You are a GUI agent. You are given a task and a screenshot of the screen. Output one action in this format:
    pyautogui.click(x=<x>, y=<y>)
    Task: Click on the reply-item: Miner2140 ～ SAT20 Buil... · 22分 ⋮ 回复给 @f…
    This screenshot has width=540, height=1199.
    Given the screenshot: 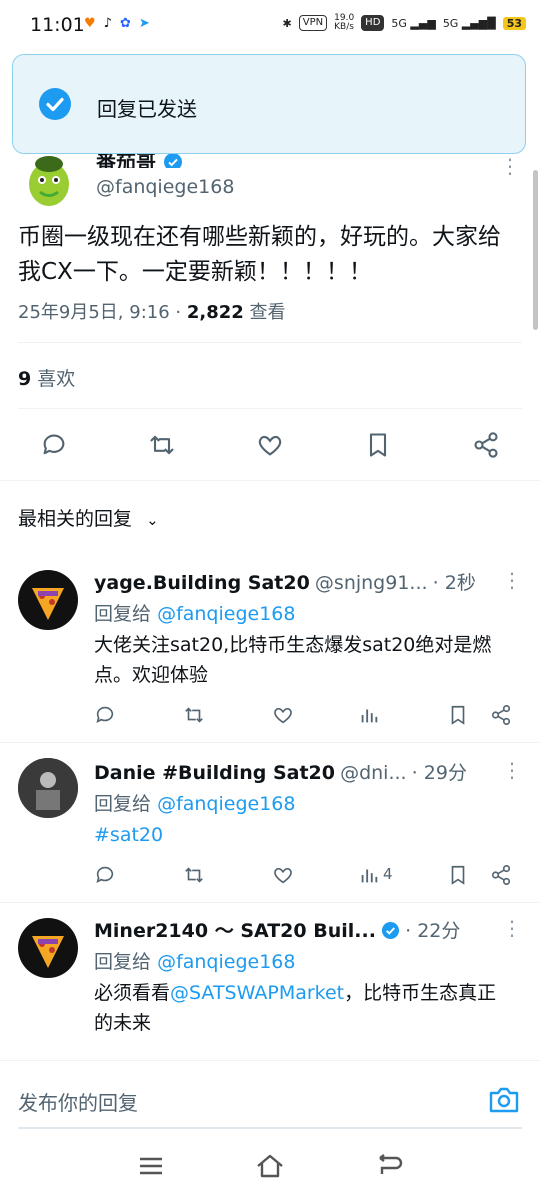 What is the action you would take?
    pyautogui.click(x=270, y=984)
    